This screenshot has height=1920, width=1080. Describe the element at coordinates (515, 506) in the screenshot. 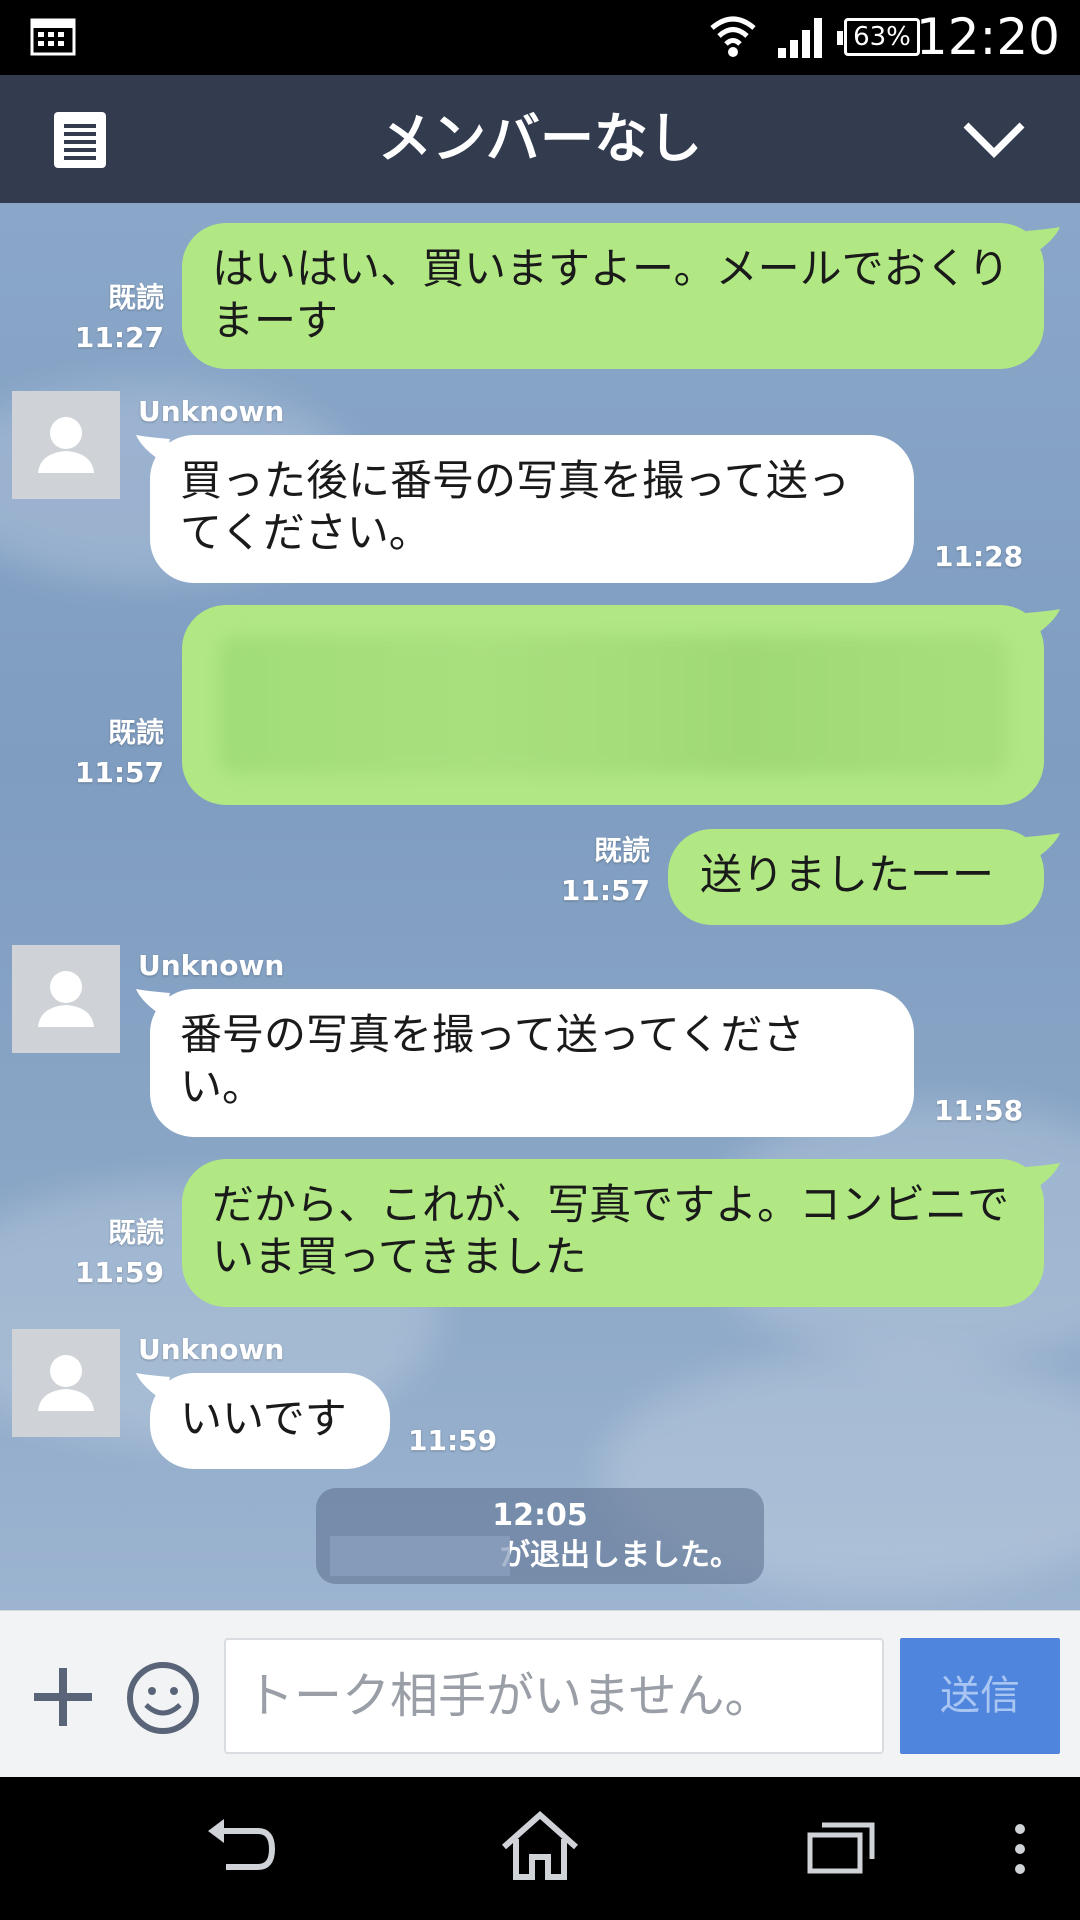

I see `message-text: 買った後に番号の写真を撮って送ってください。` at that location.